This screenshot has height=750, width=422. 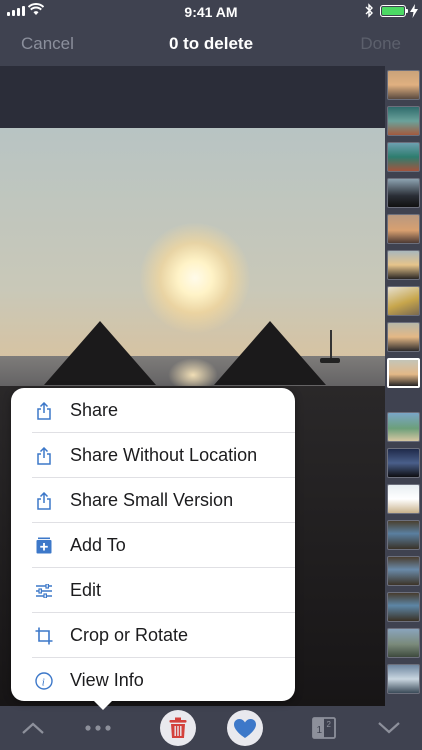 I want to click on clock: 9:41 AM, so click(x=211, y=12).